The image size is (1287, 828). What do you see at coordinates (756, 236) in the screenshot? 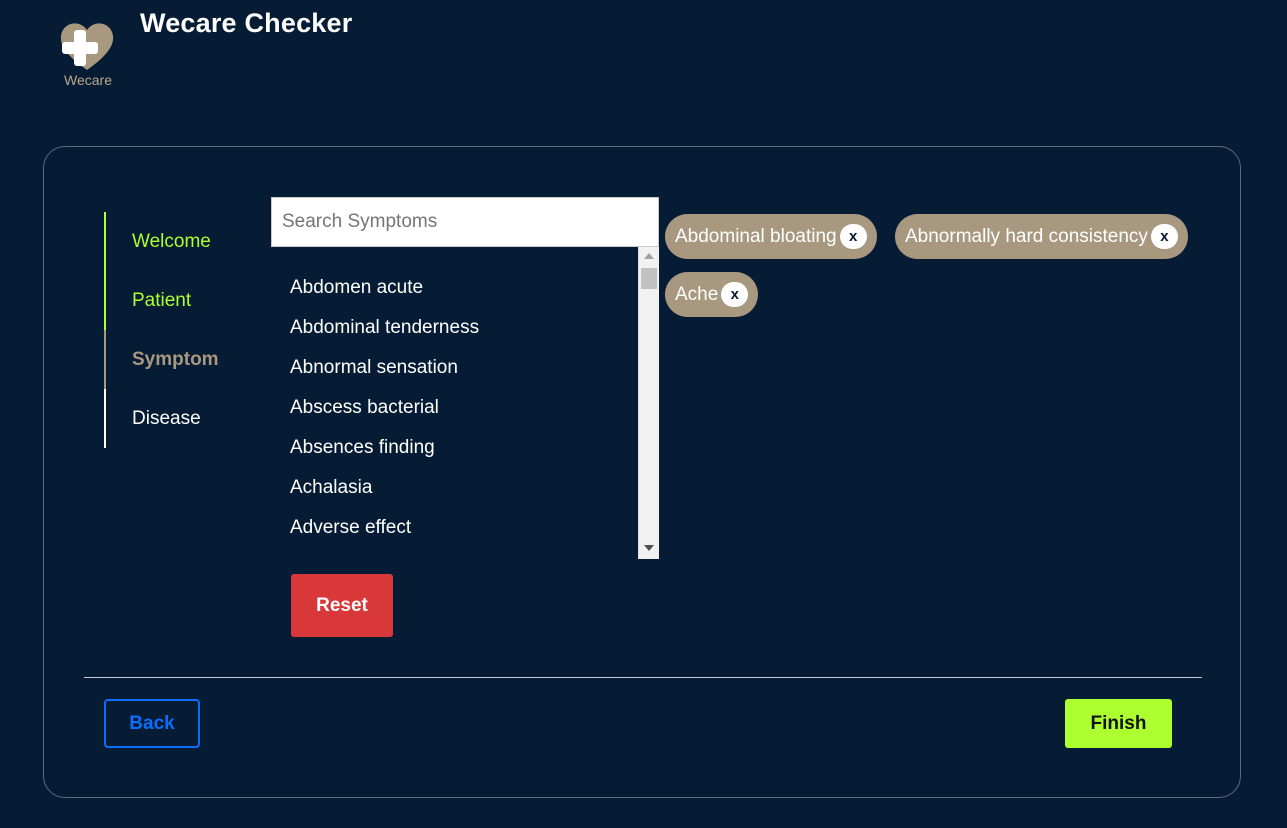
I see `selected-symptom-label: Abdominal bloating` at bounding box center [756, 236].